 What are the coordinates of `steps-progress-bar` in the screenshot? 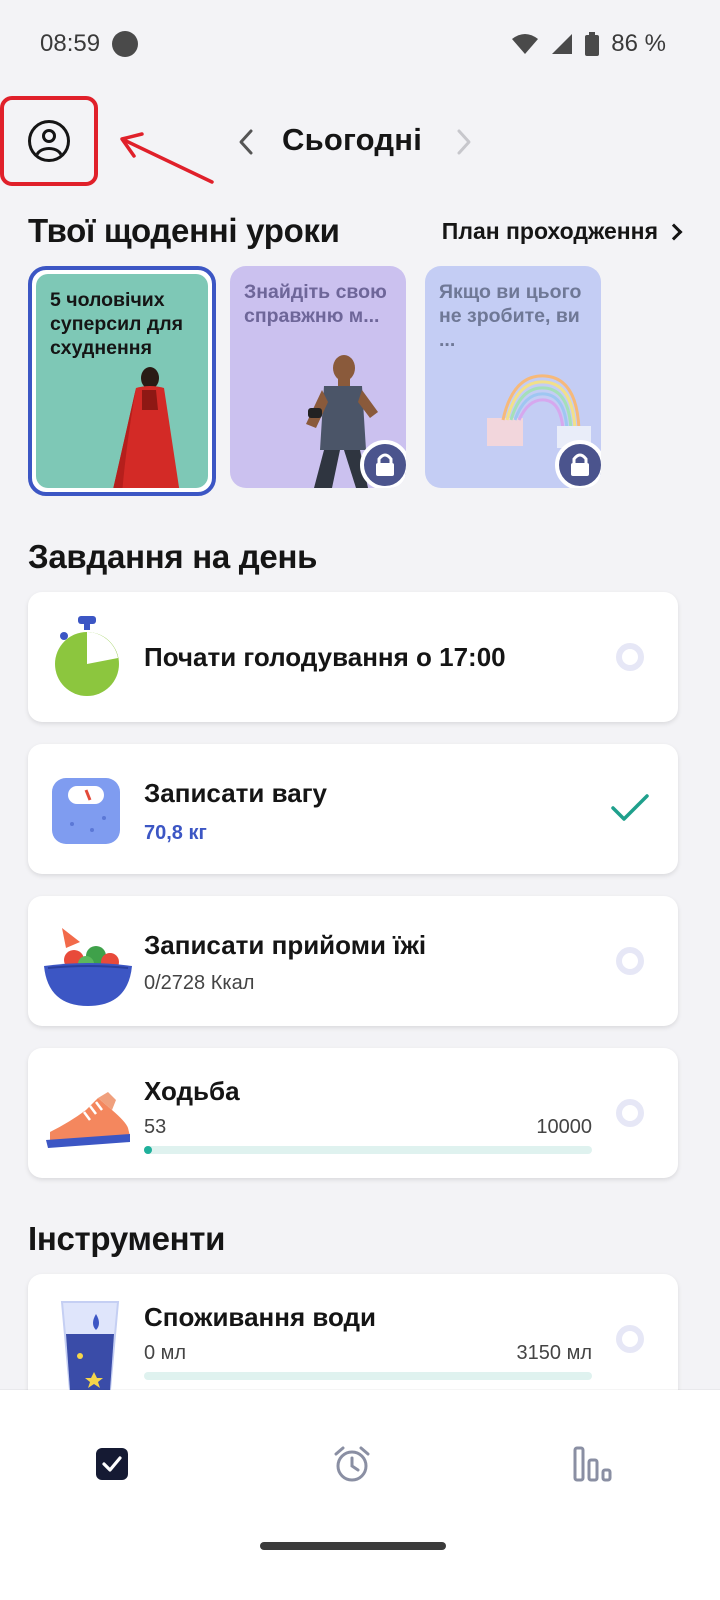 It's located at (368, 1150).